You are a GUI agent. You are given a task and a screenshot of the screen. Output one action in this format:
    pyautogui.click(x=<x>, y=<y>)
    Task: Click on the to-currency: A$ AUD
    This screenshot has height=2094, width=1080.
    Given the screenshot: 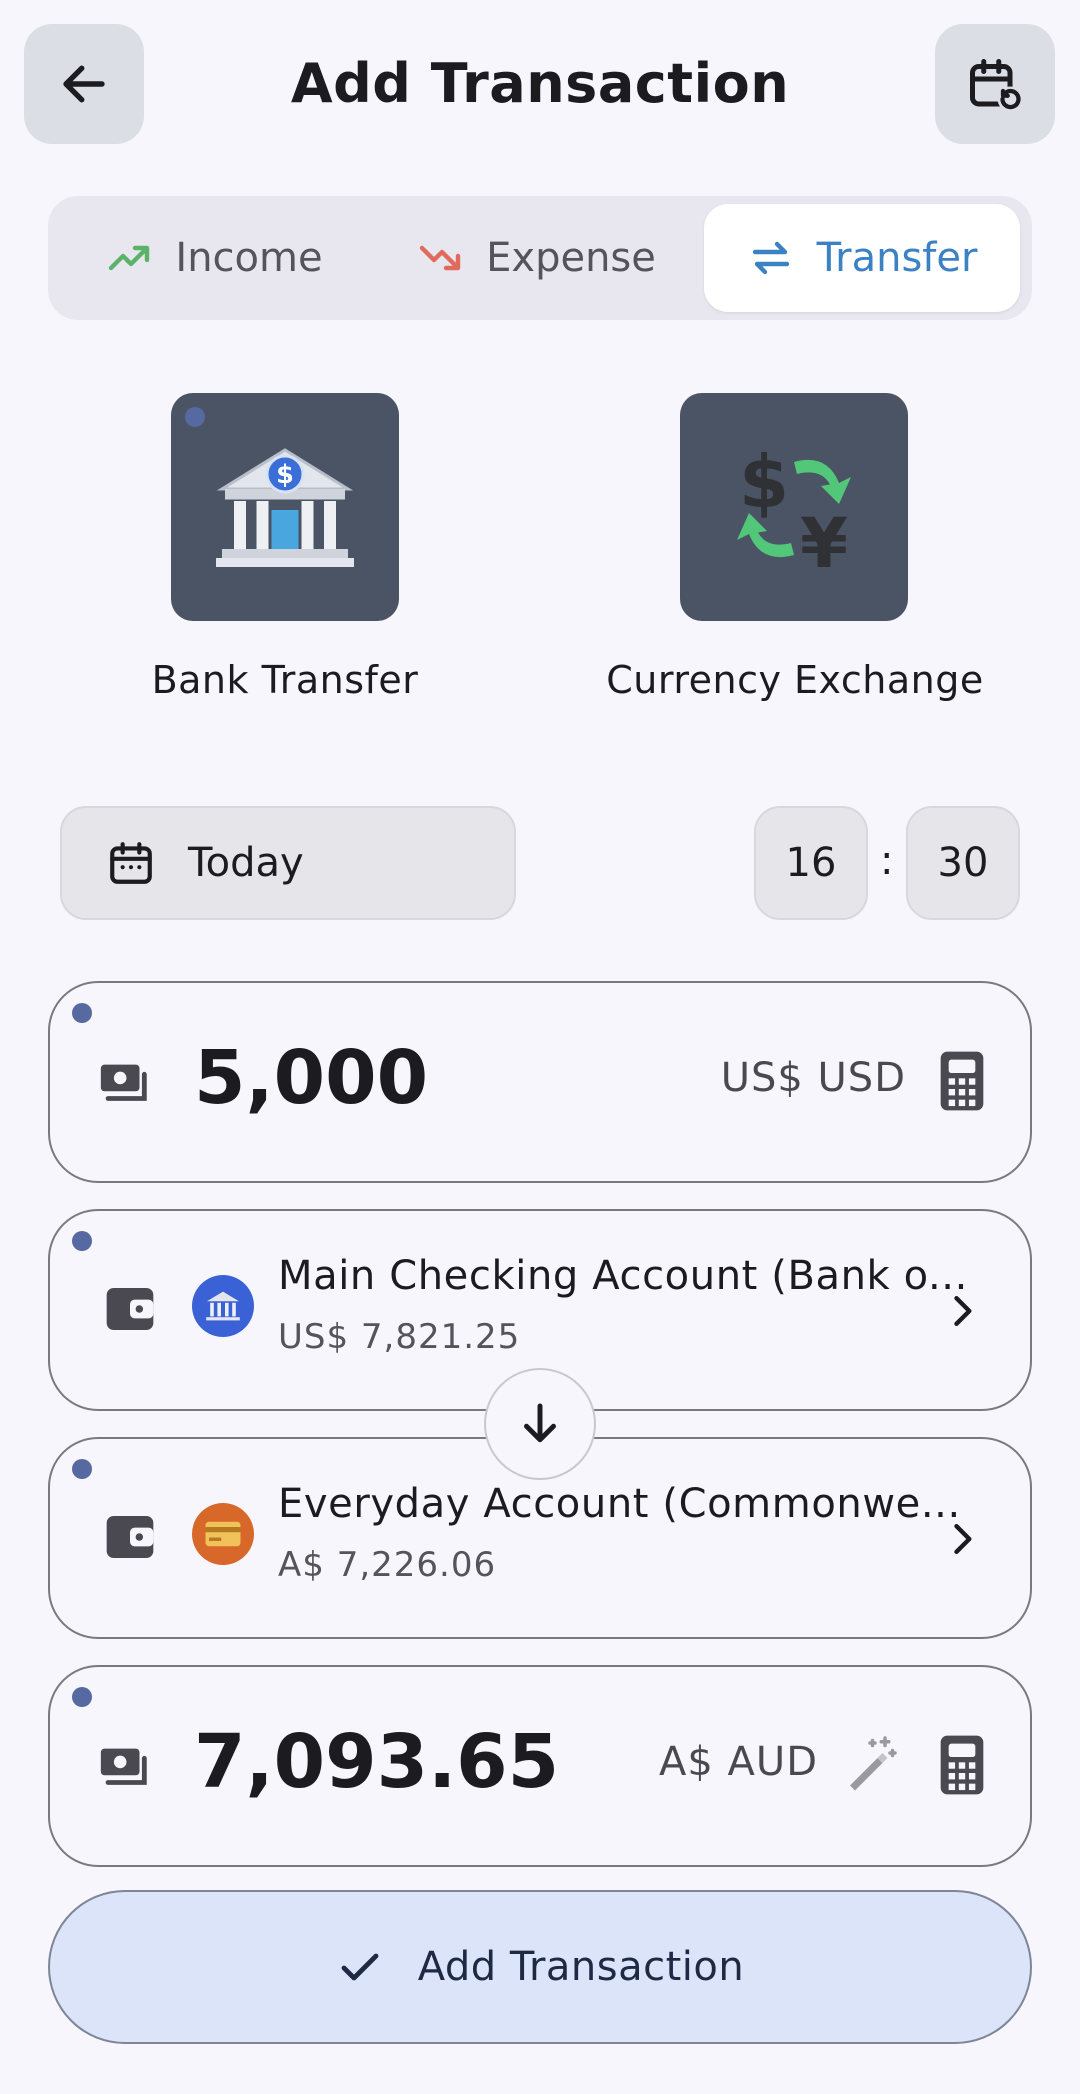 What is the action you would take?
    pyautogui.click(x=738, y=1762)
    